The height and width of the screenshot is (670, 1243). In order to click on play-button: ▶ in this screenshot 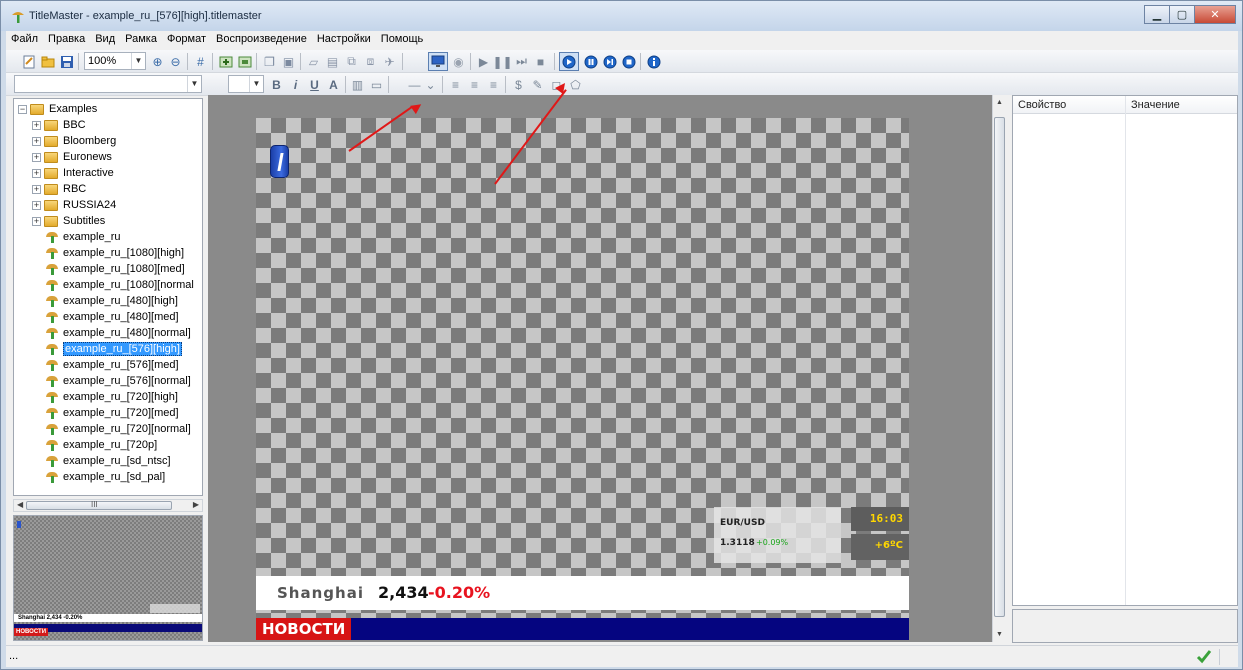, I will do `click(483, 61)`.